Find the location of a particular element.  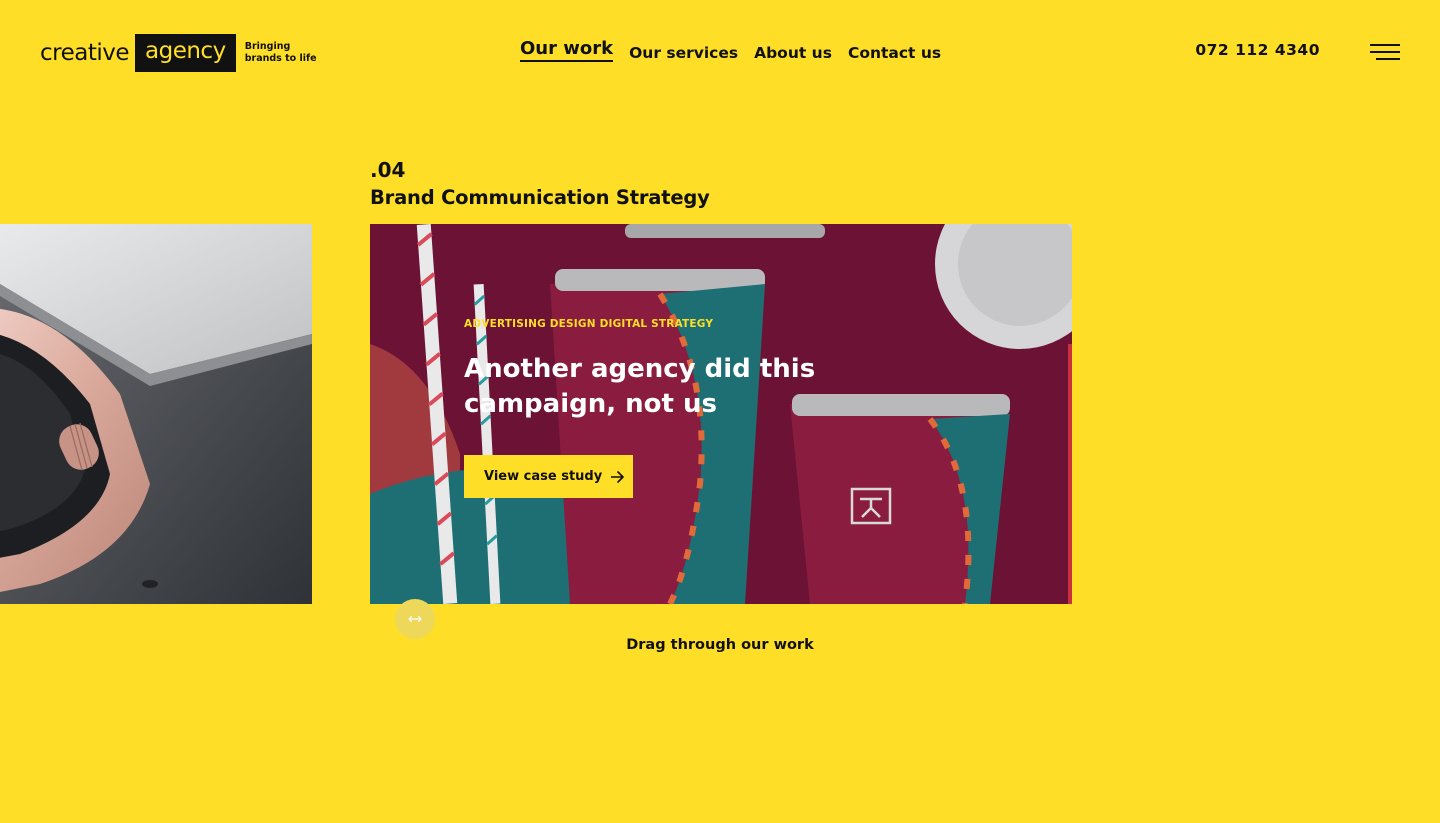

nav-item-about-us: About us is located at coordinates (793, 53).